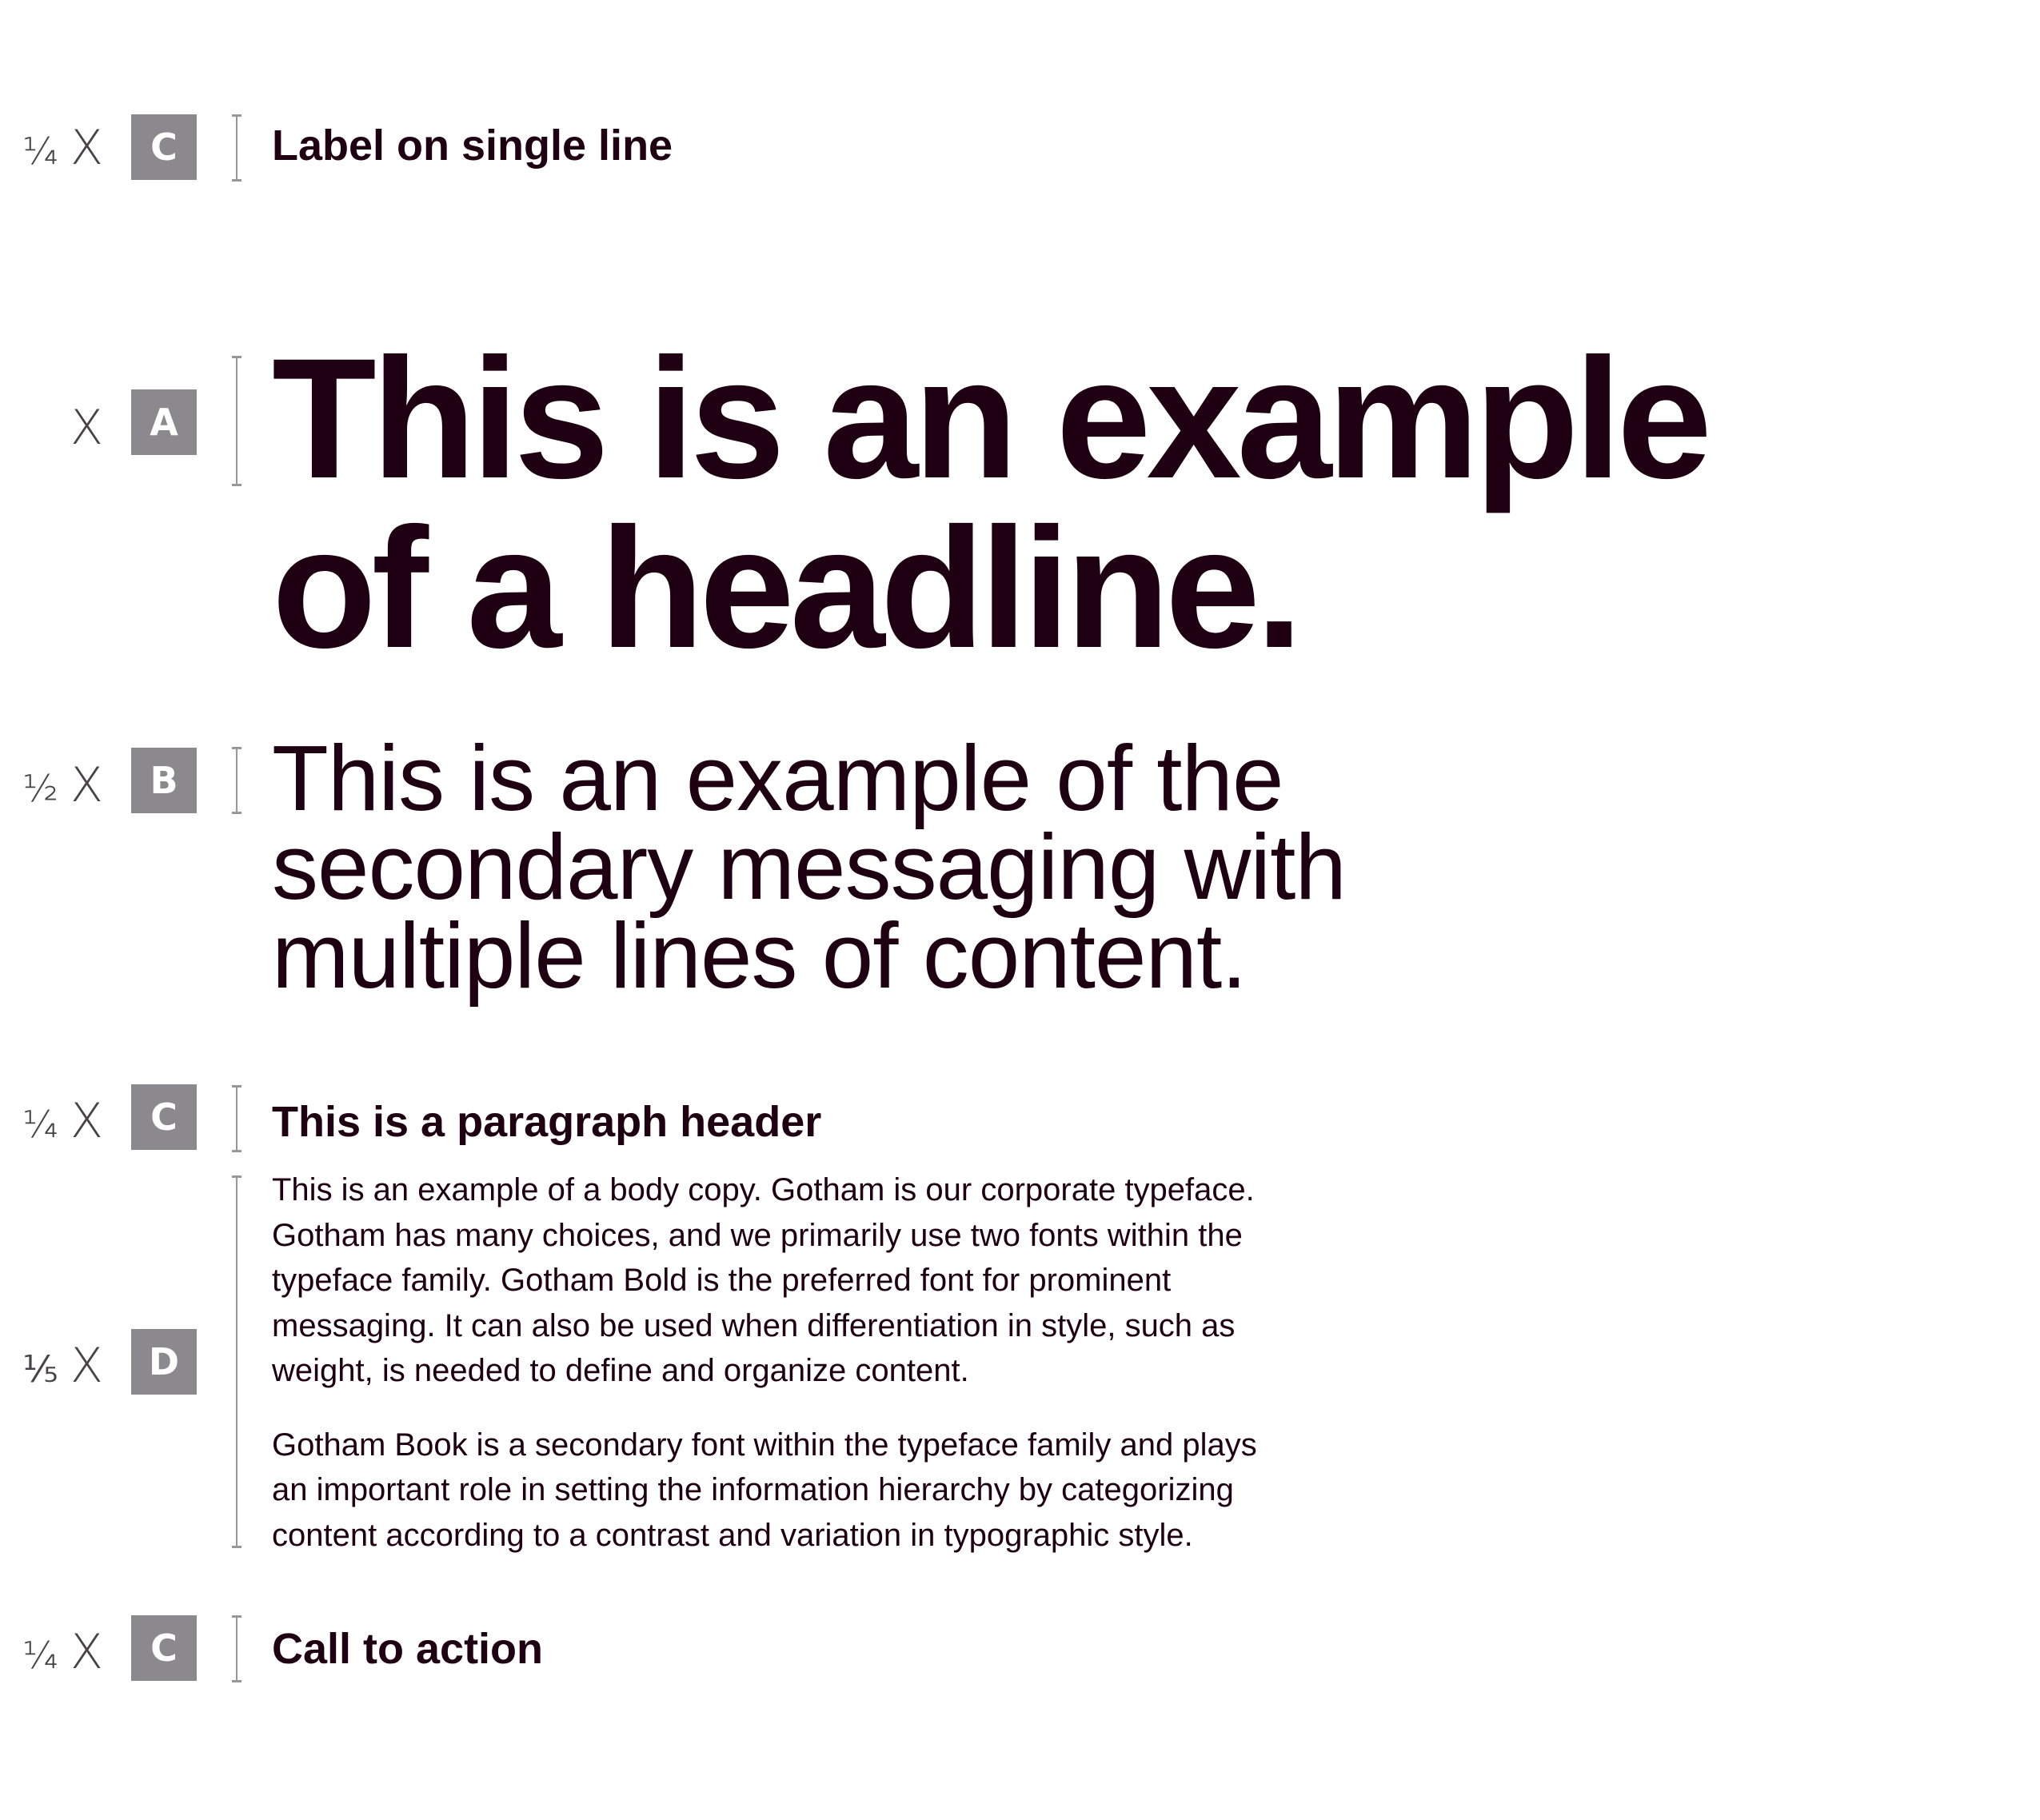 Image resolution: width=2040 pixels, height=1820 pixels. I want to click on style-badge-a: A, so click(164, 422).